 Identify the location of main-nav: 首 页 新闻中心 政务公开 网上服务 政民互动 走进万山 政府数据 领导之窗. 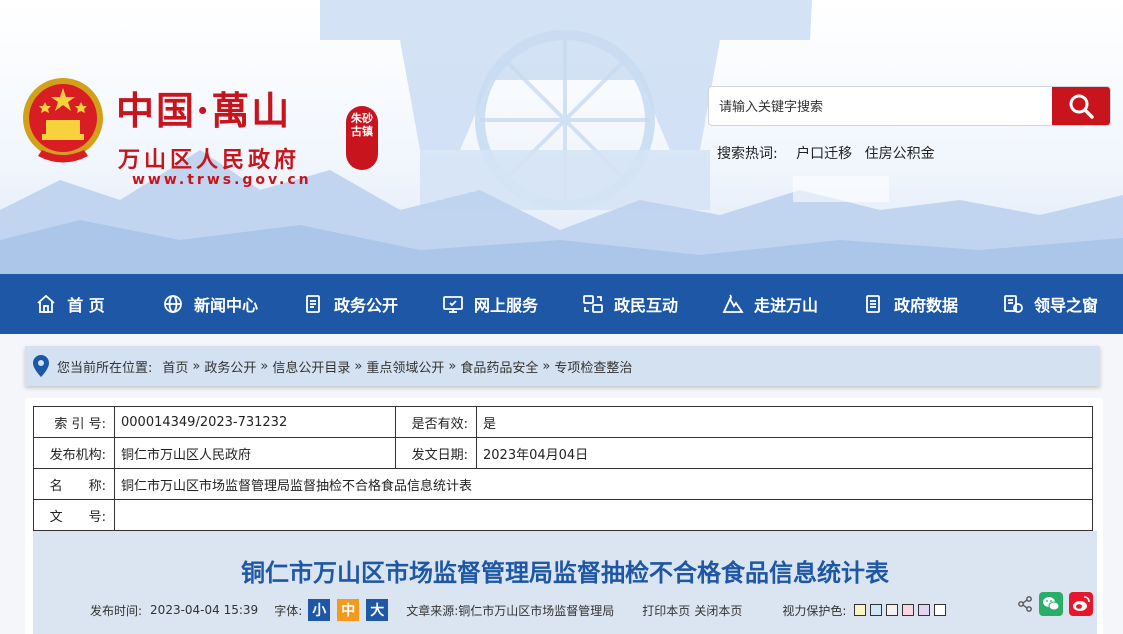
(561, 304).